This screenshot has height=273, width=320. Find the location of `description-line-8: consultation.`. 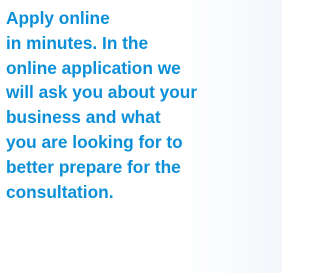

description-line-8: consultation. is located at coordinates (60, 191).